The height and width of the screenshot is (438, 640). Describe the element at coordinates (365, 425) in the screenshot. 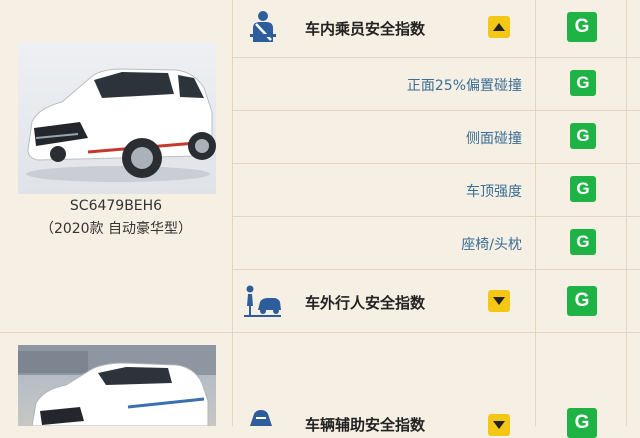

I see `assist-safety-label: 车辆辅助安全指数` at that location.